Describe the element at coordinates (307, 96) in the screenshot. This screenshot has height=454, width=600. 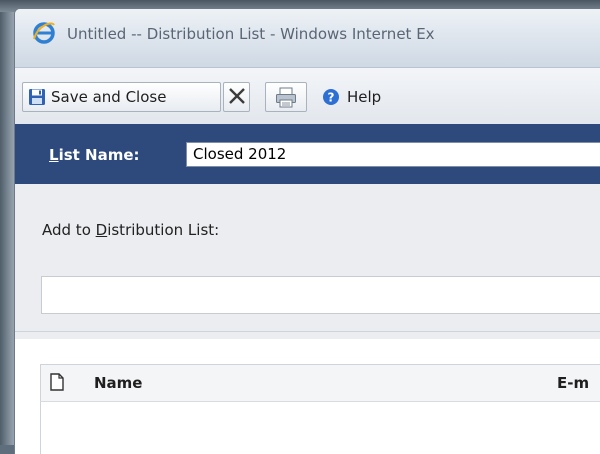
I see `toolbar: Save and Close ? Help` at that location.